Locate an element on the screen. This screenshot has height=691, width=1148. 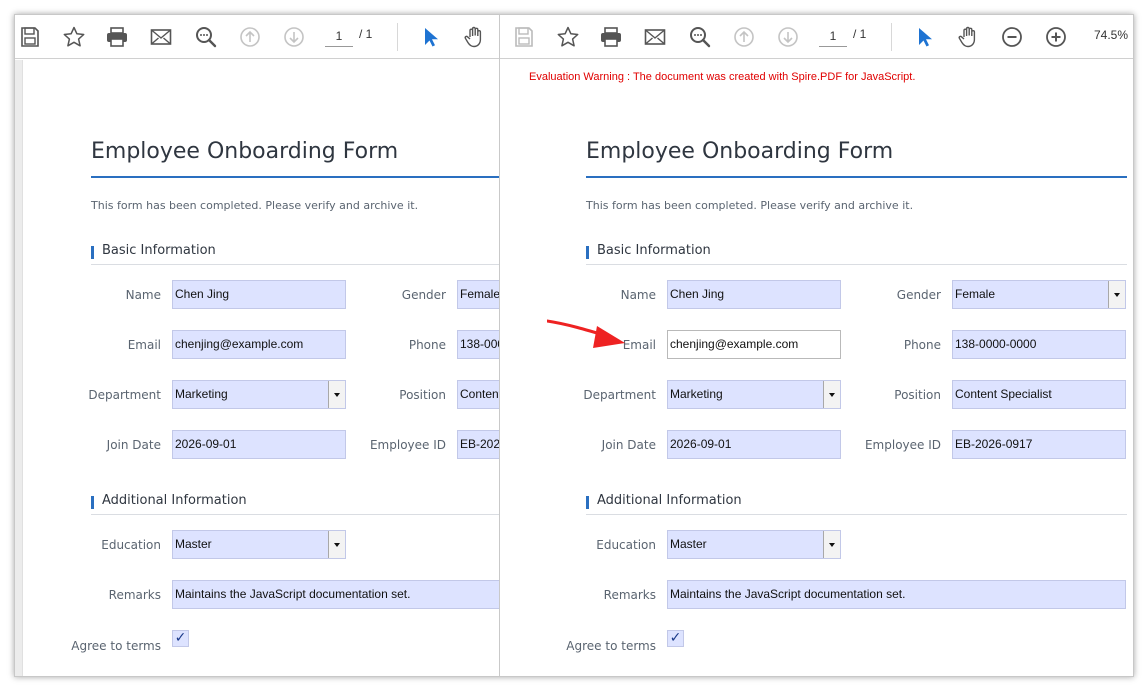
annotation-arrow-icon is located at coordinates (586, 333).